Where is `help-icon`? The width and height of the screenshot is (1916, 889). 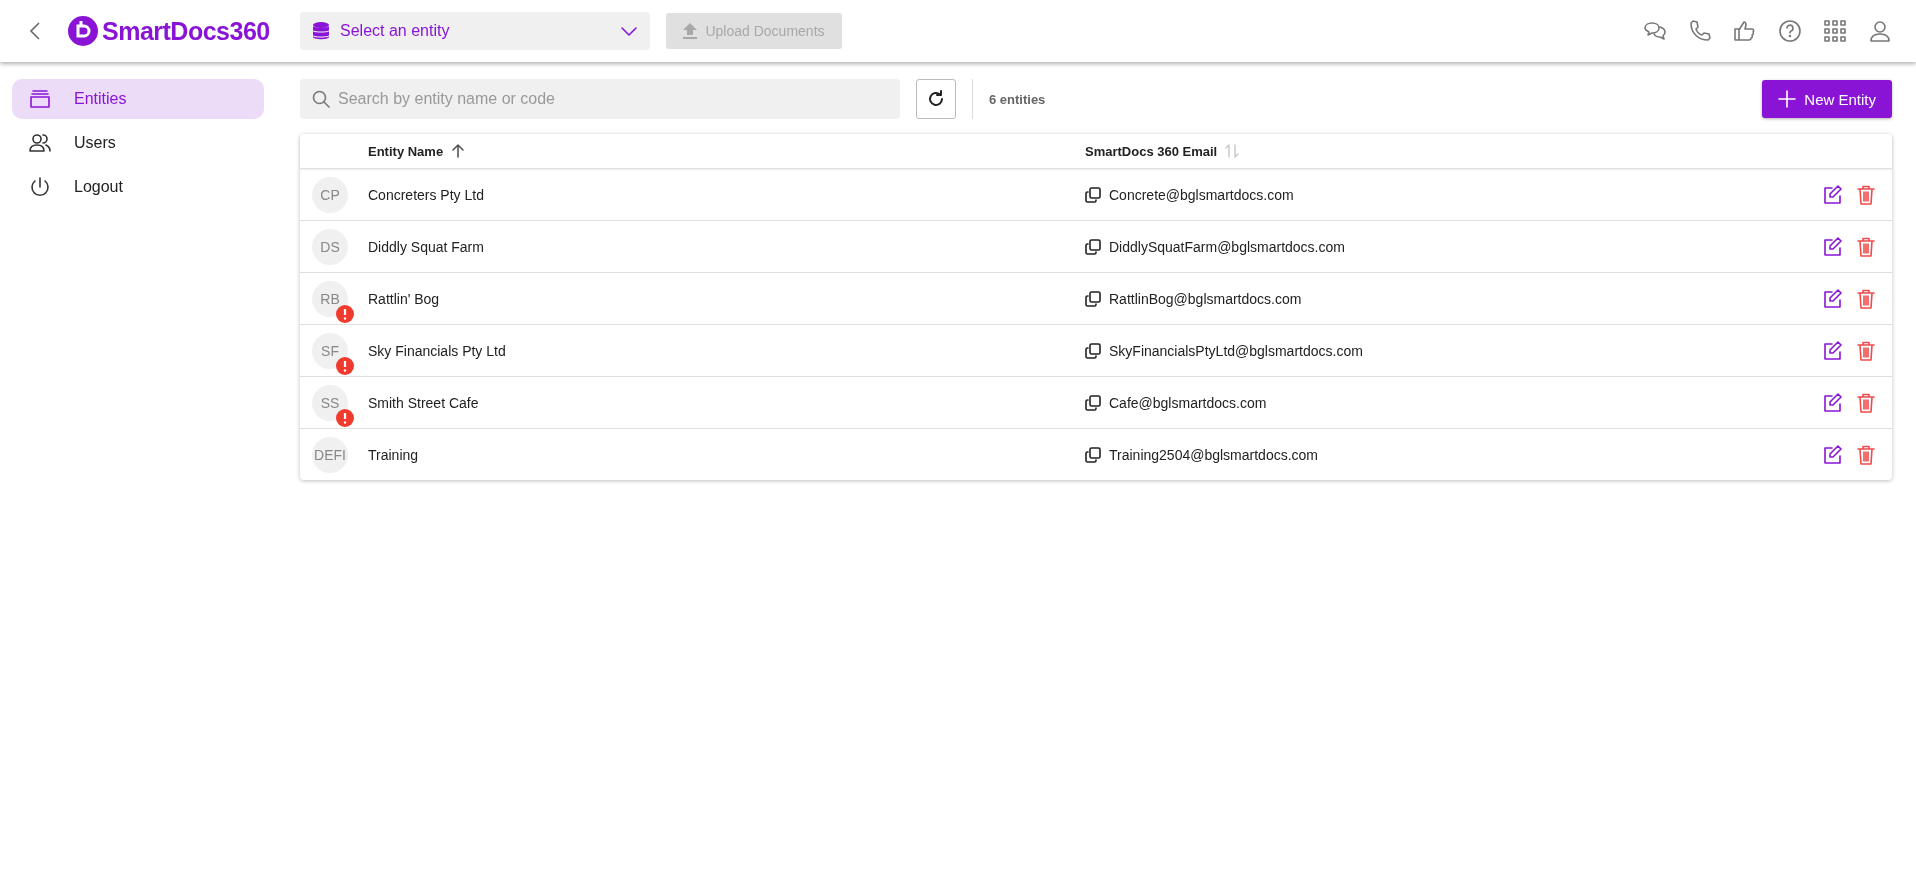 help-icon is located at coordinates (1790, 31).